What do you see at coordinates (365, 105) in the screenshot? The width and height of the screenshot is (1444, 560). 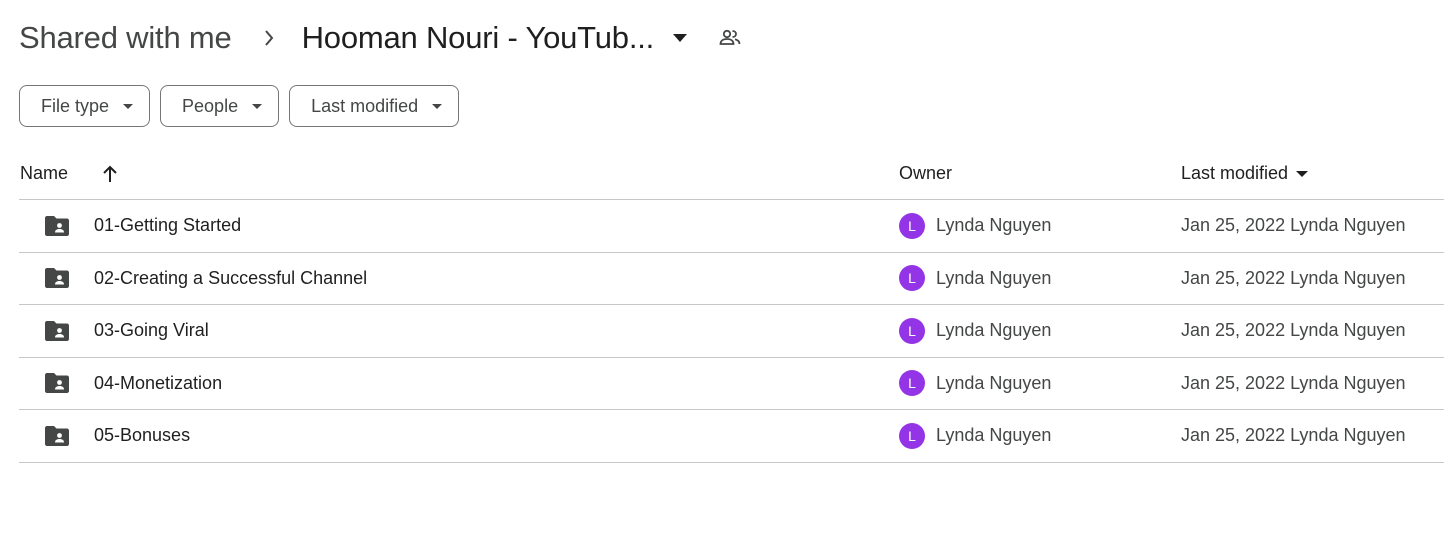 I see `last-modified-filter-label: Last modified` at bounding box center [365, 105].